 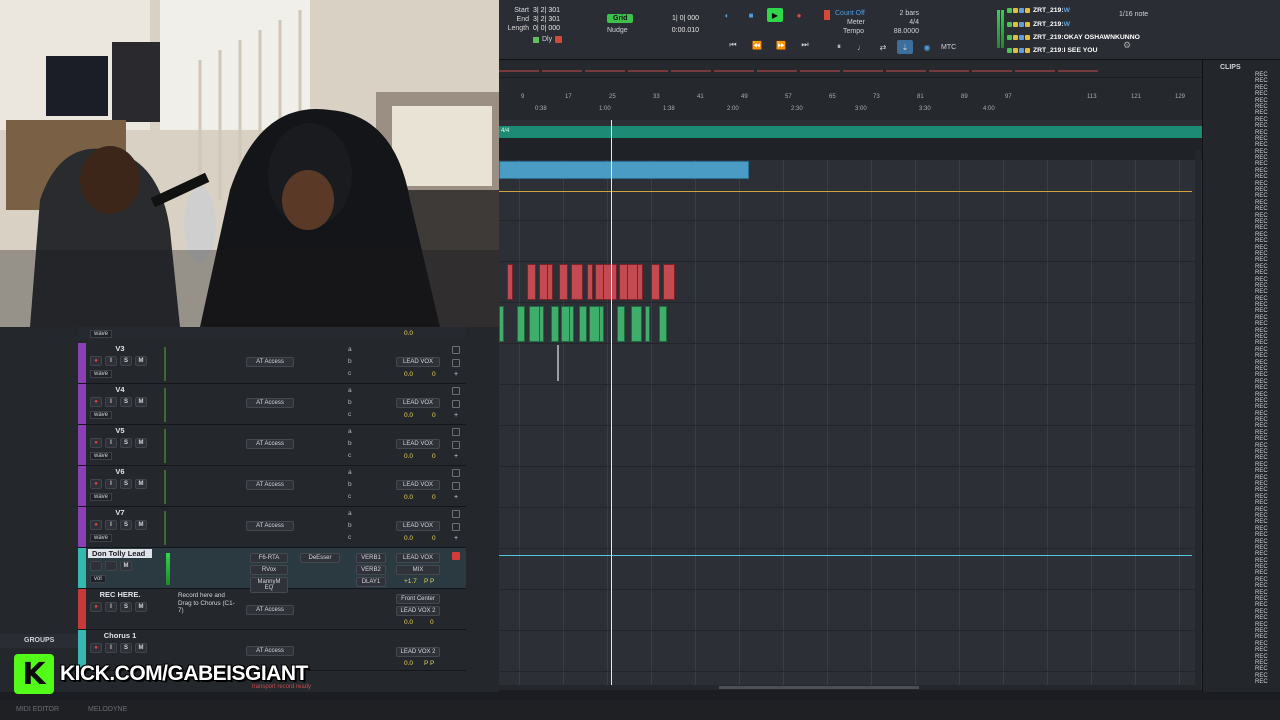 I want to click on tab-midi-editor: MIDI EDITOR, so click(x=37, y=709).